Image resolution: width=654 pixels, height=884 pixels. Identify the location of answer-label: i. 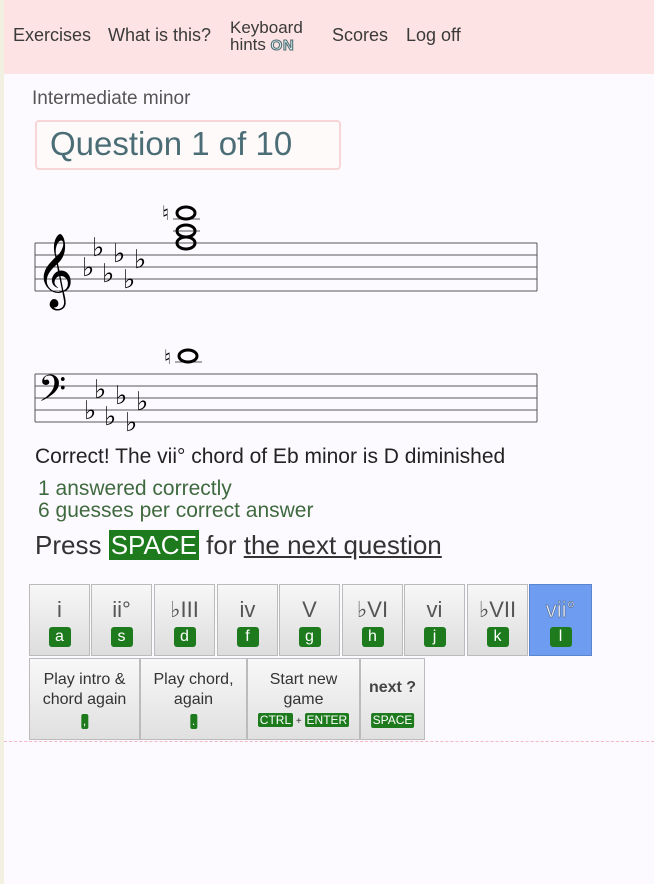
(59, 609).